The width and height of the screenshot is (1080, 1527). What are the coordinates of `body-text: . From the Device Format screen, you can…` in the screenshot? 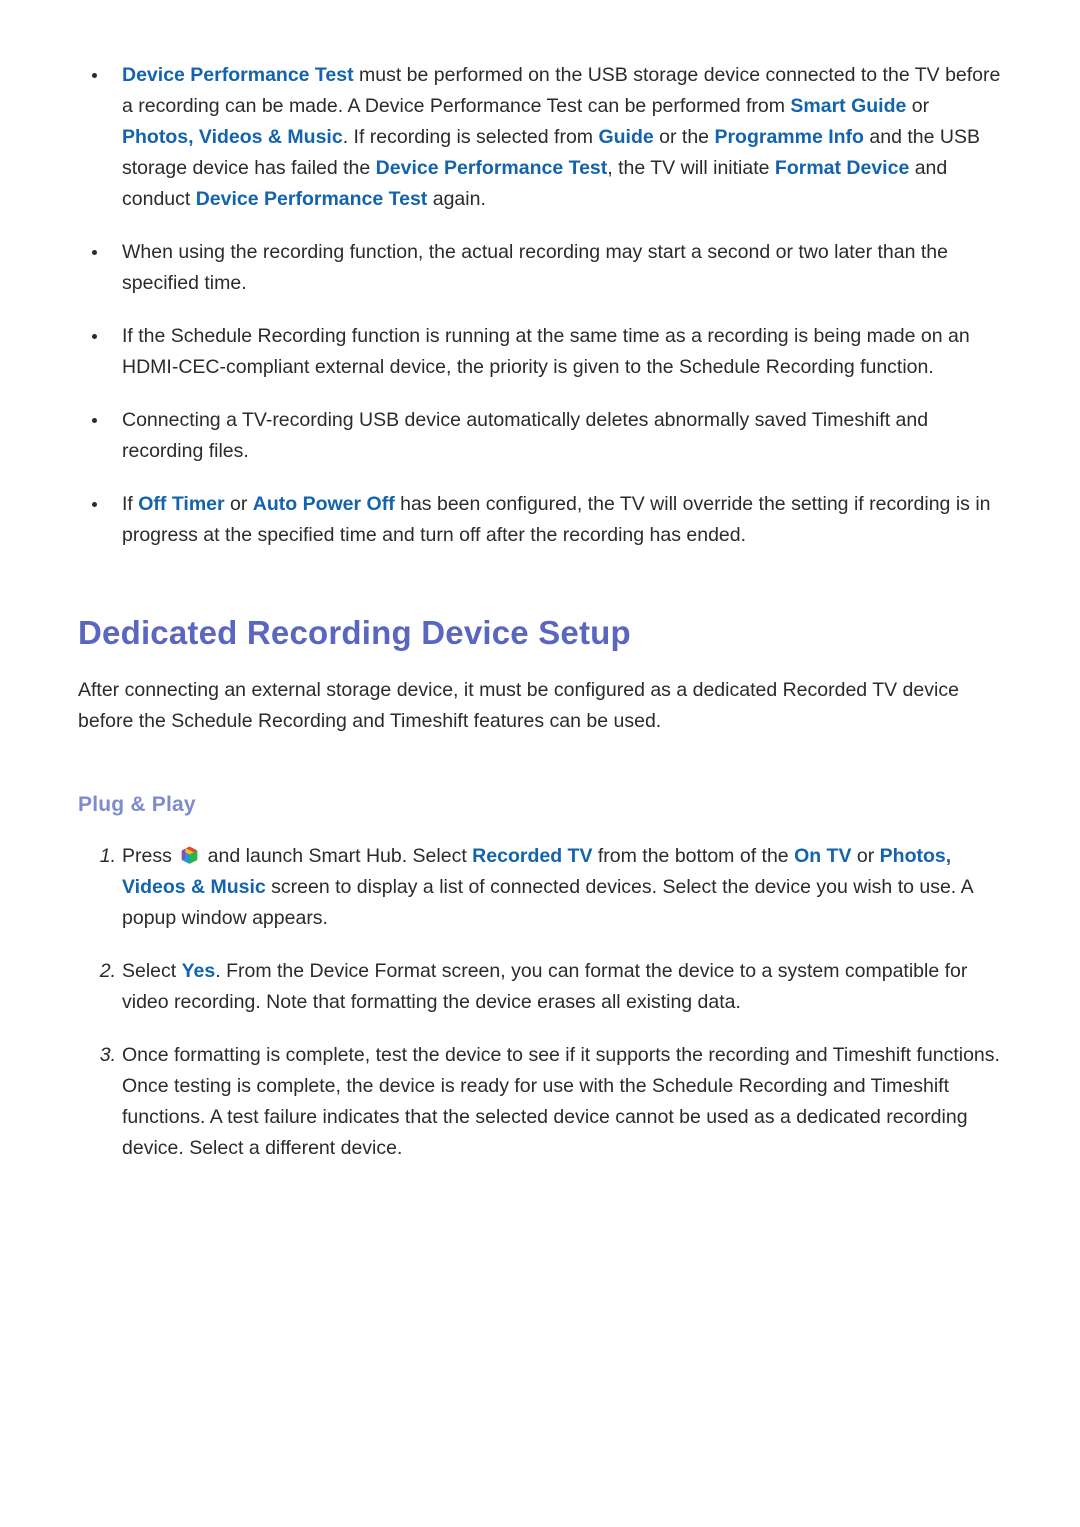 It's located at (545, 986).